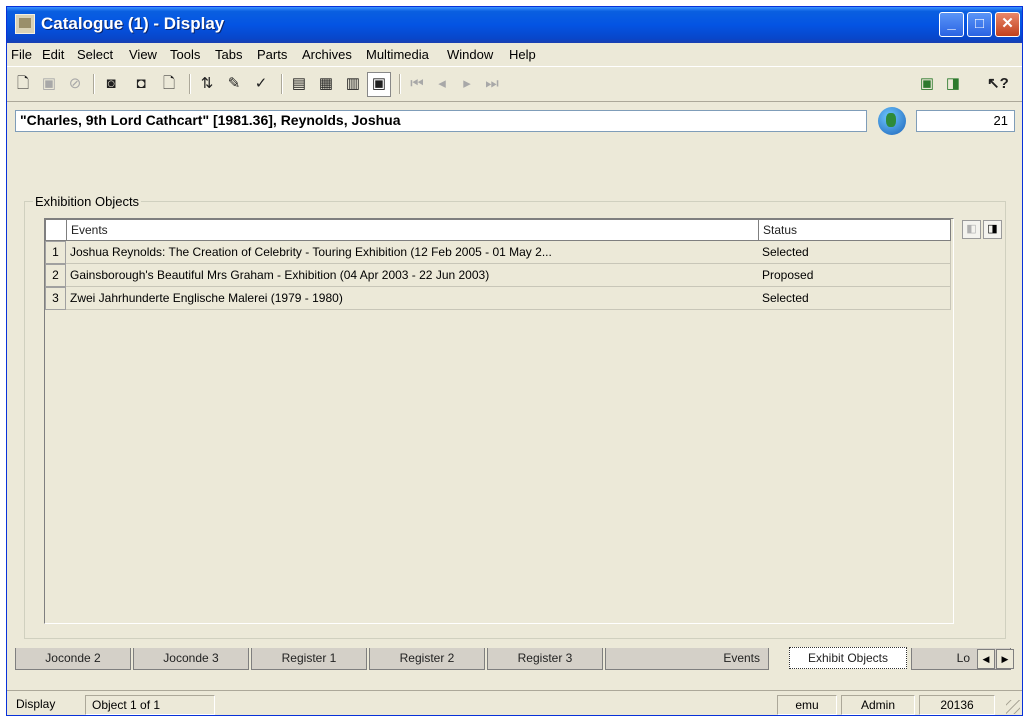 Image resolution: width=1029 pixels, height=719 pixels. I want to click on tab-joconde-2: Joconde 2, so click(73, 659).